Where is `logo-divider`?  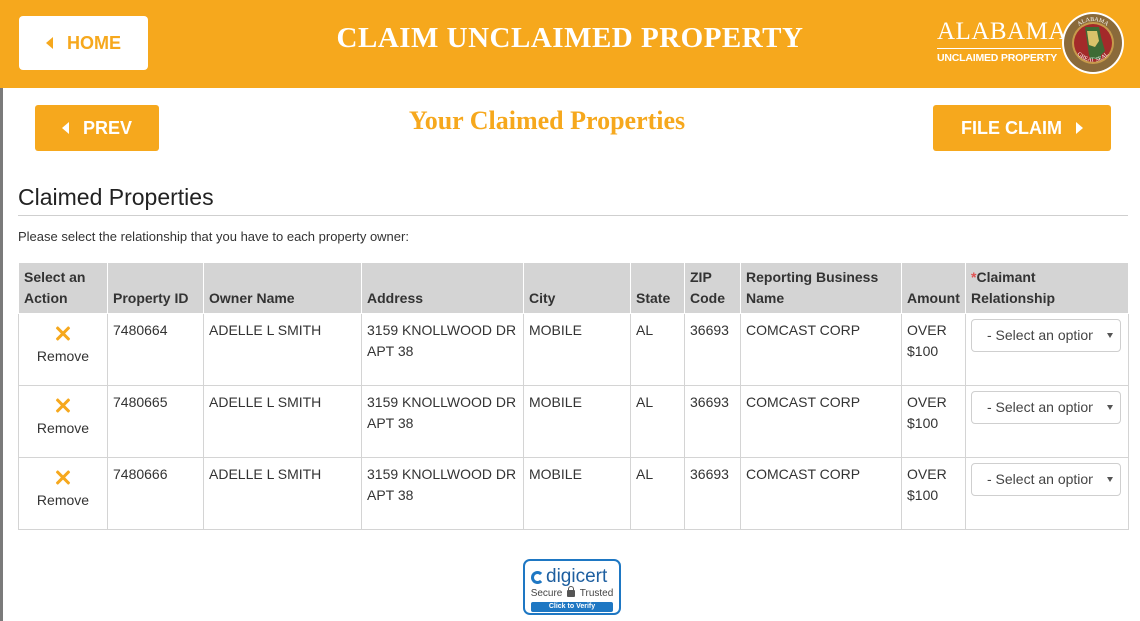 logo-divider is located at coordinates (999, 48).